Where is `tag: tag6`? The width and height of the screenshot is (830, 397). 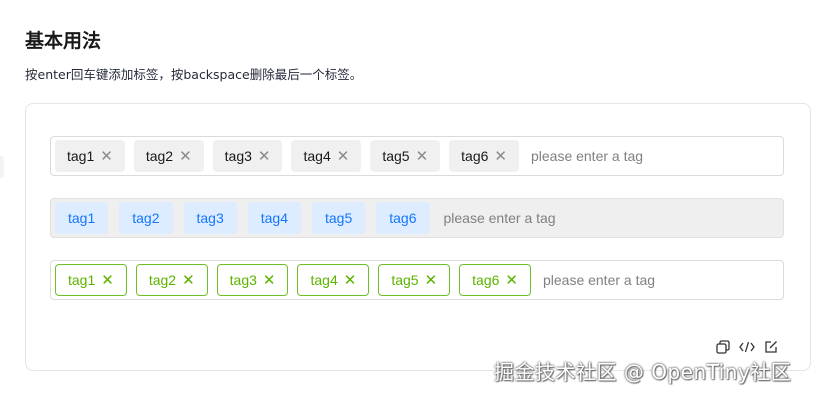 tag: tag6 is located at coordinates (403, 218).